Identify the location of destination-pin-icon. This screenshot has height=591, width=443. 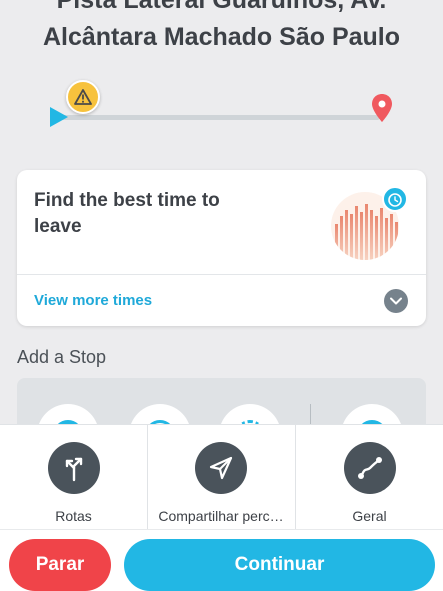
(382, 109).